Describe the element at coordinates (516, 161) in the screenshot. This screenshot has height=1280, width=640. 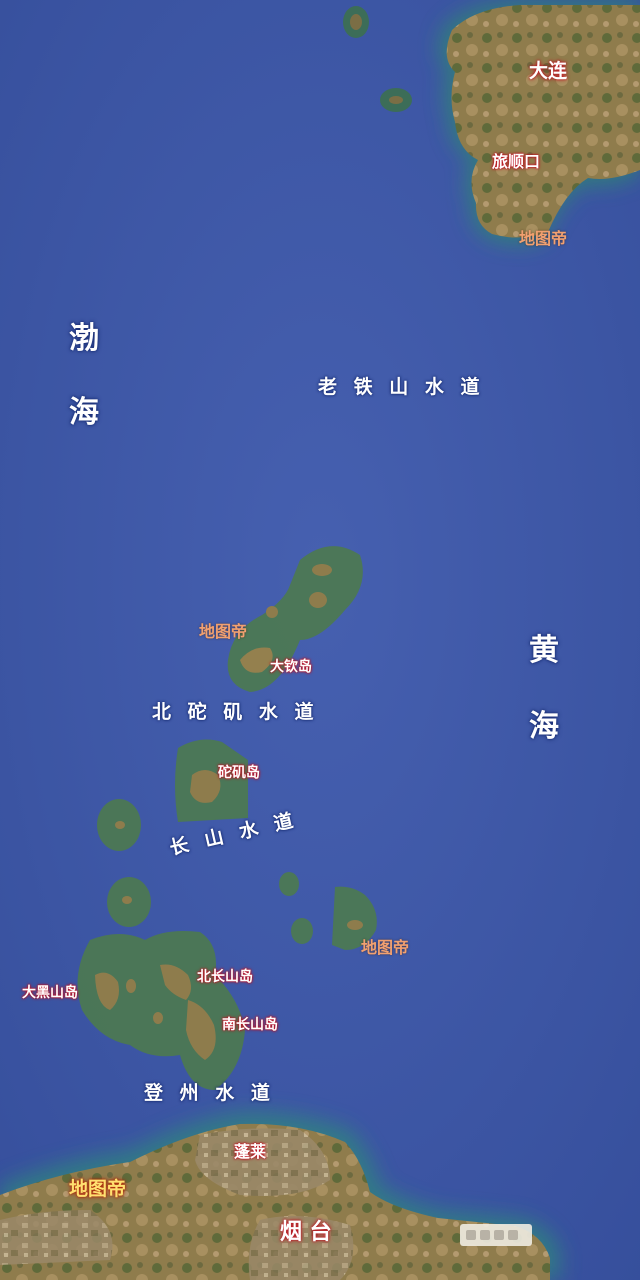
I see `city-label-lushunkou: 旅顺口` at that location.